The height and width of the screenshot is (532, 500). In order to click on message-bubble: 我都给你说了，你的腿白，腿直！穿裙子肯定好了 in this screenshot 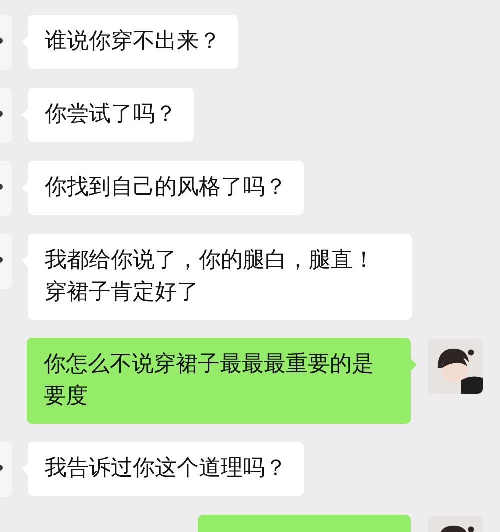, I will do `click(220, 277)`.